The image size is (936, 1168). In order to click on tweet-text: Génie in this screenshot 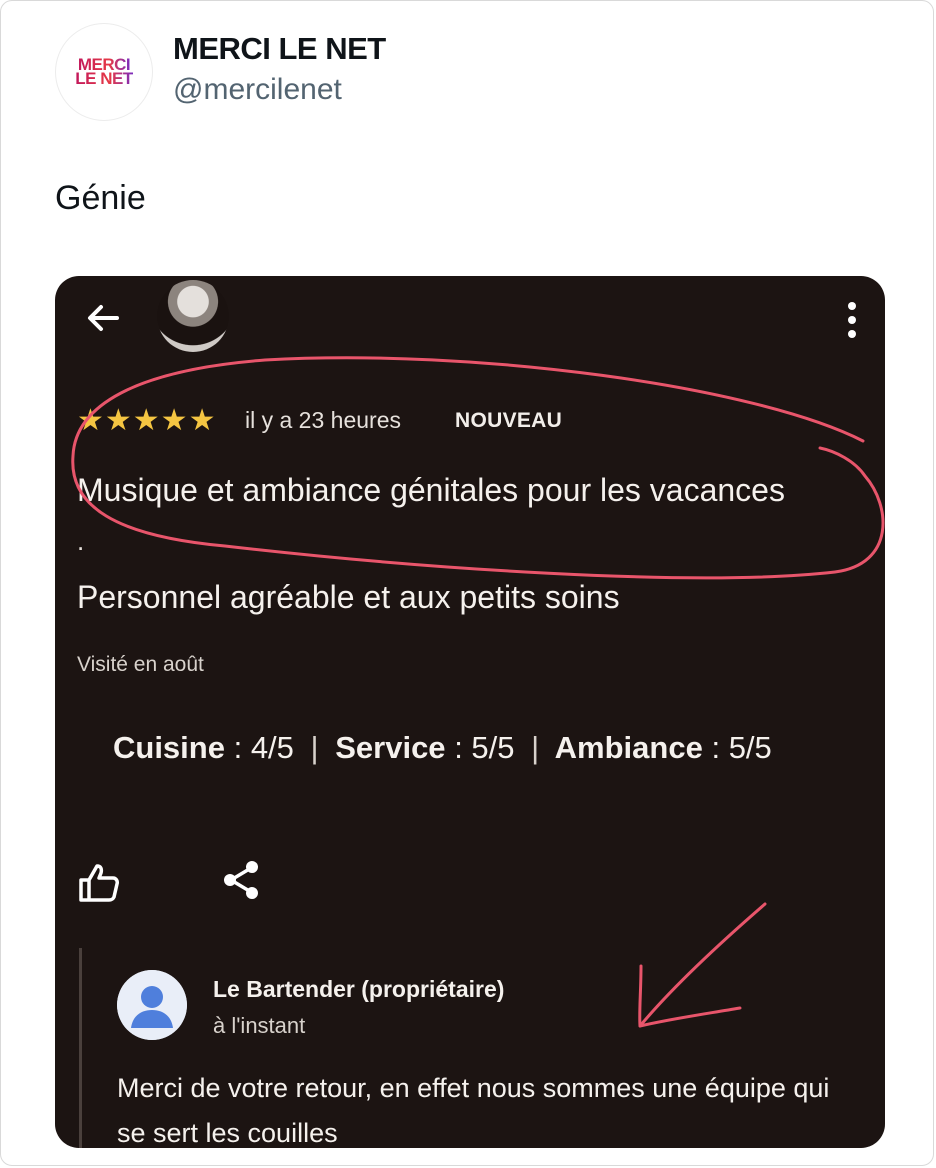, I will do `click(100, 198)`.